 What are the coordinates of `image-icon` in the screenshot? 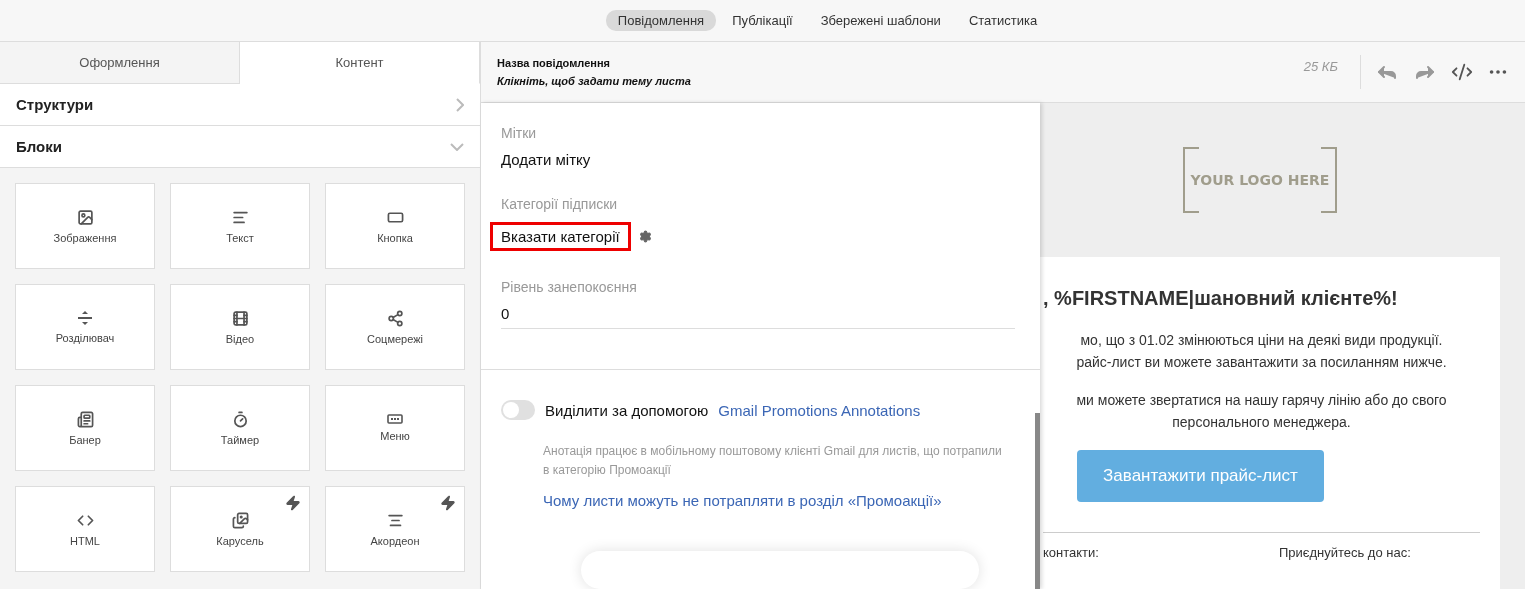 It's located at (85, 217).